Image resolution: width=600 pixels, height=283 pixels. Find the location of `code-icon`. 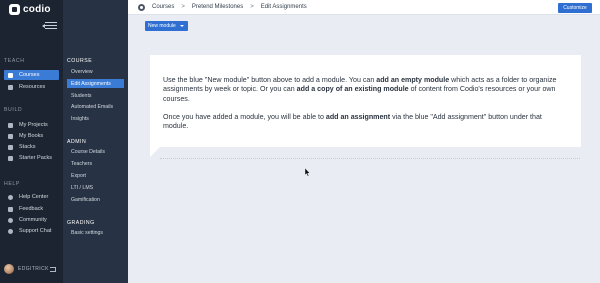

code-icon is located at coordinates (10, 125).